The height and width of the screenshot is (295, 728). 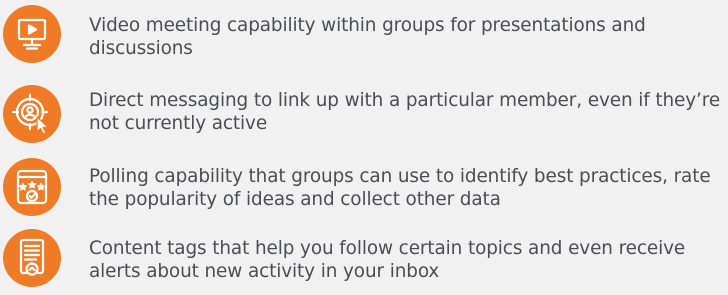 What do you see at coordinates (32, 34) in the screenshot?
I see `video-presentation-icon` at bounding box center [32, 34].